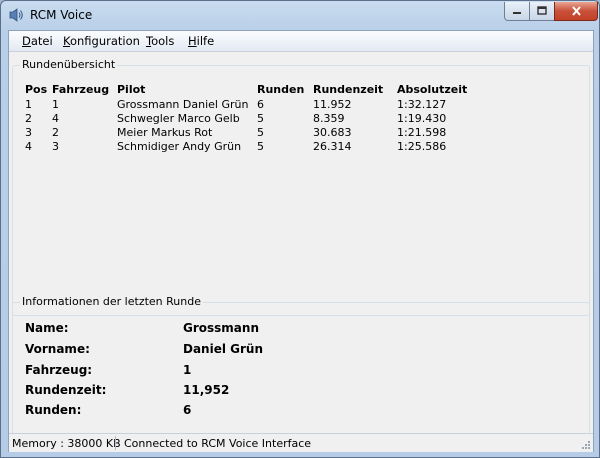 This screenshot has width=600, height=458. Describe the element at coordinates (329, 118) in the screenshot. I see `cell-rundenzeit: 8.359` at that location.